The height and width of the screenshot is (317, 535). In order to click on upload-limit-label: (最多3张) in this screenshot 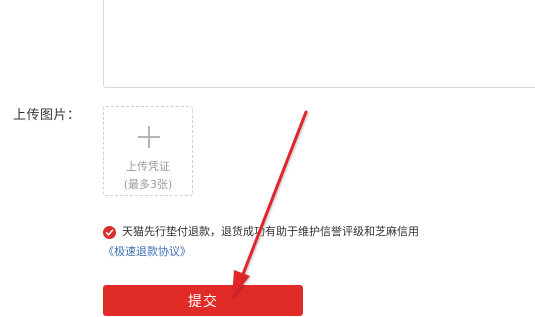, I will do `click(148, 184)`.